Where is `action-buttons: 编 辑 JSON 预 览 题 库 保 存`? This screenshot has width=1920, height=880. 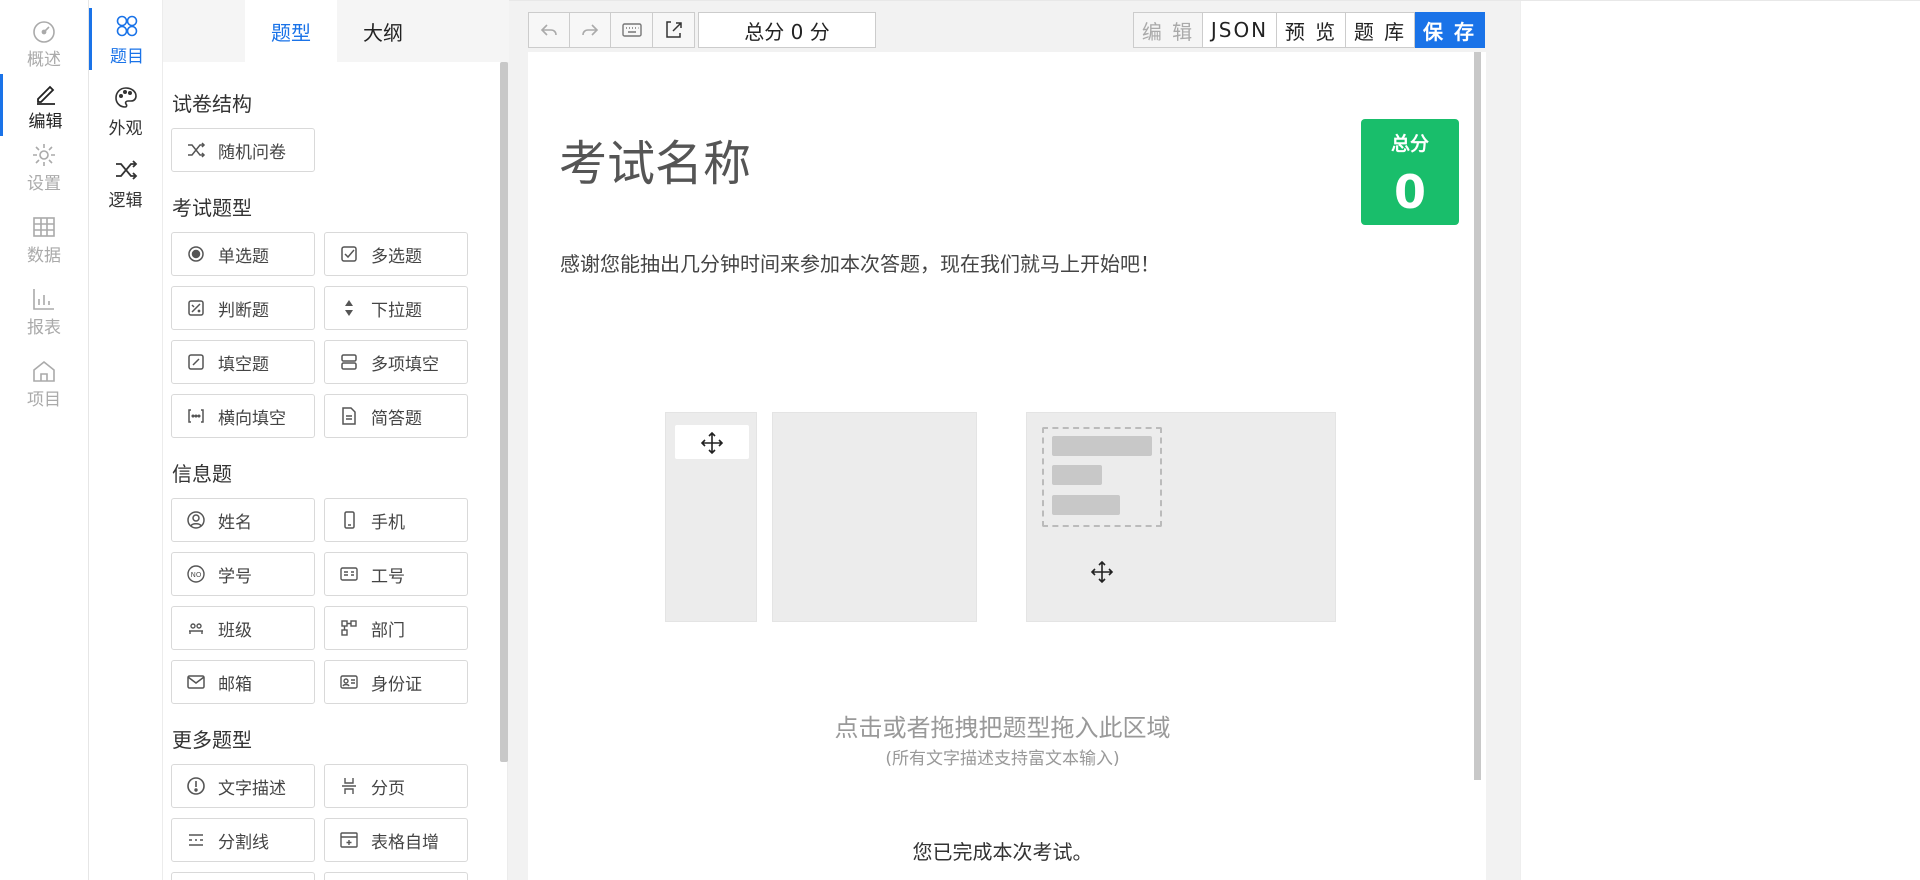
action-buttons: 编 辑 JSON 预 览 题 库 保 存 is located at coordinates (1309, 30).